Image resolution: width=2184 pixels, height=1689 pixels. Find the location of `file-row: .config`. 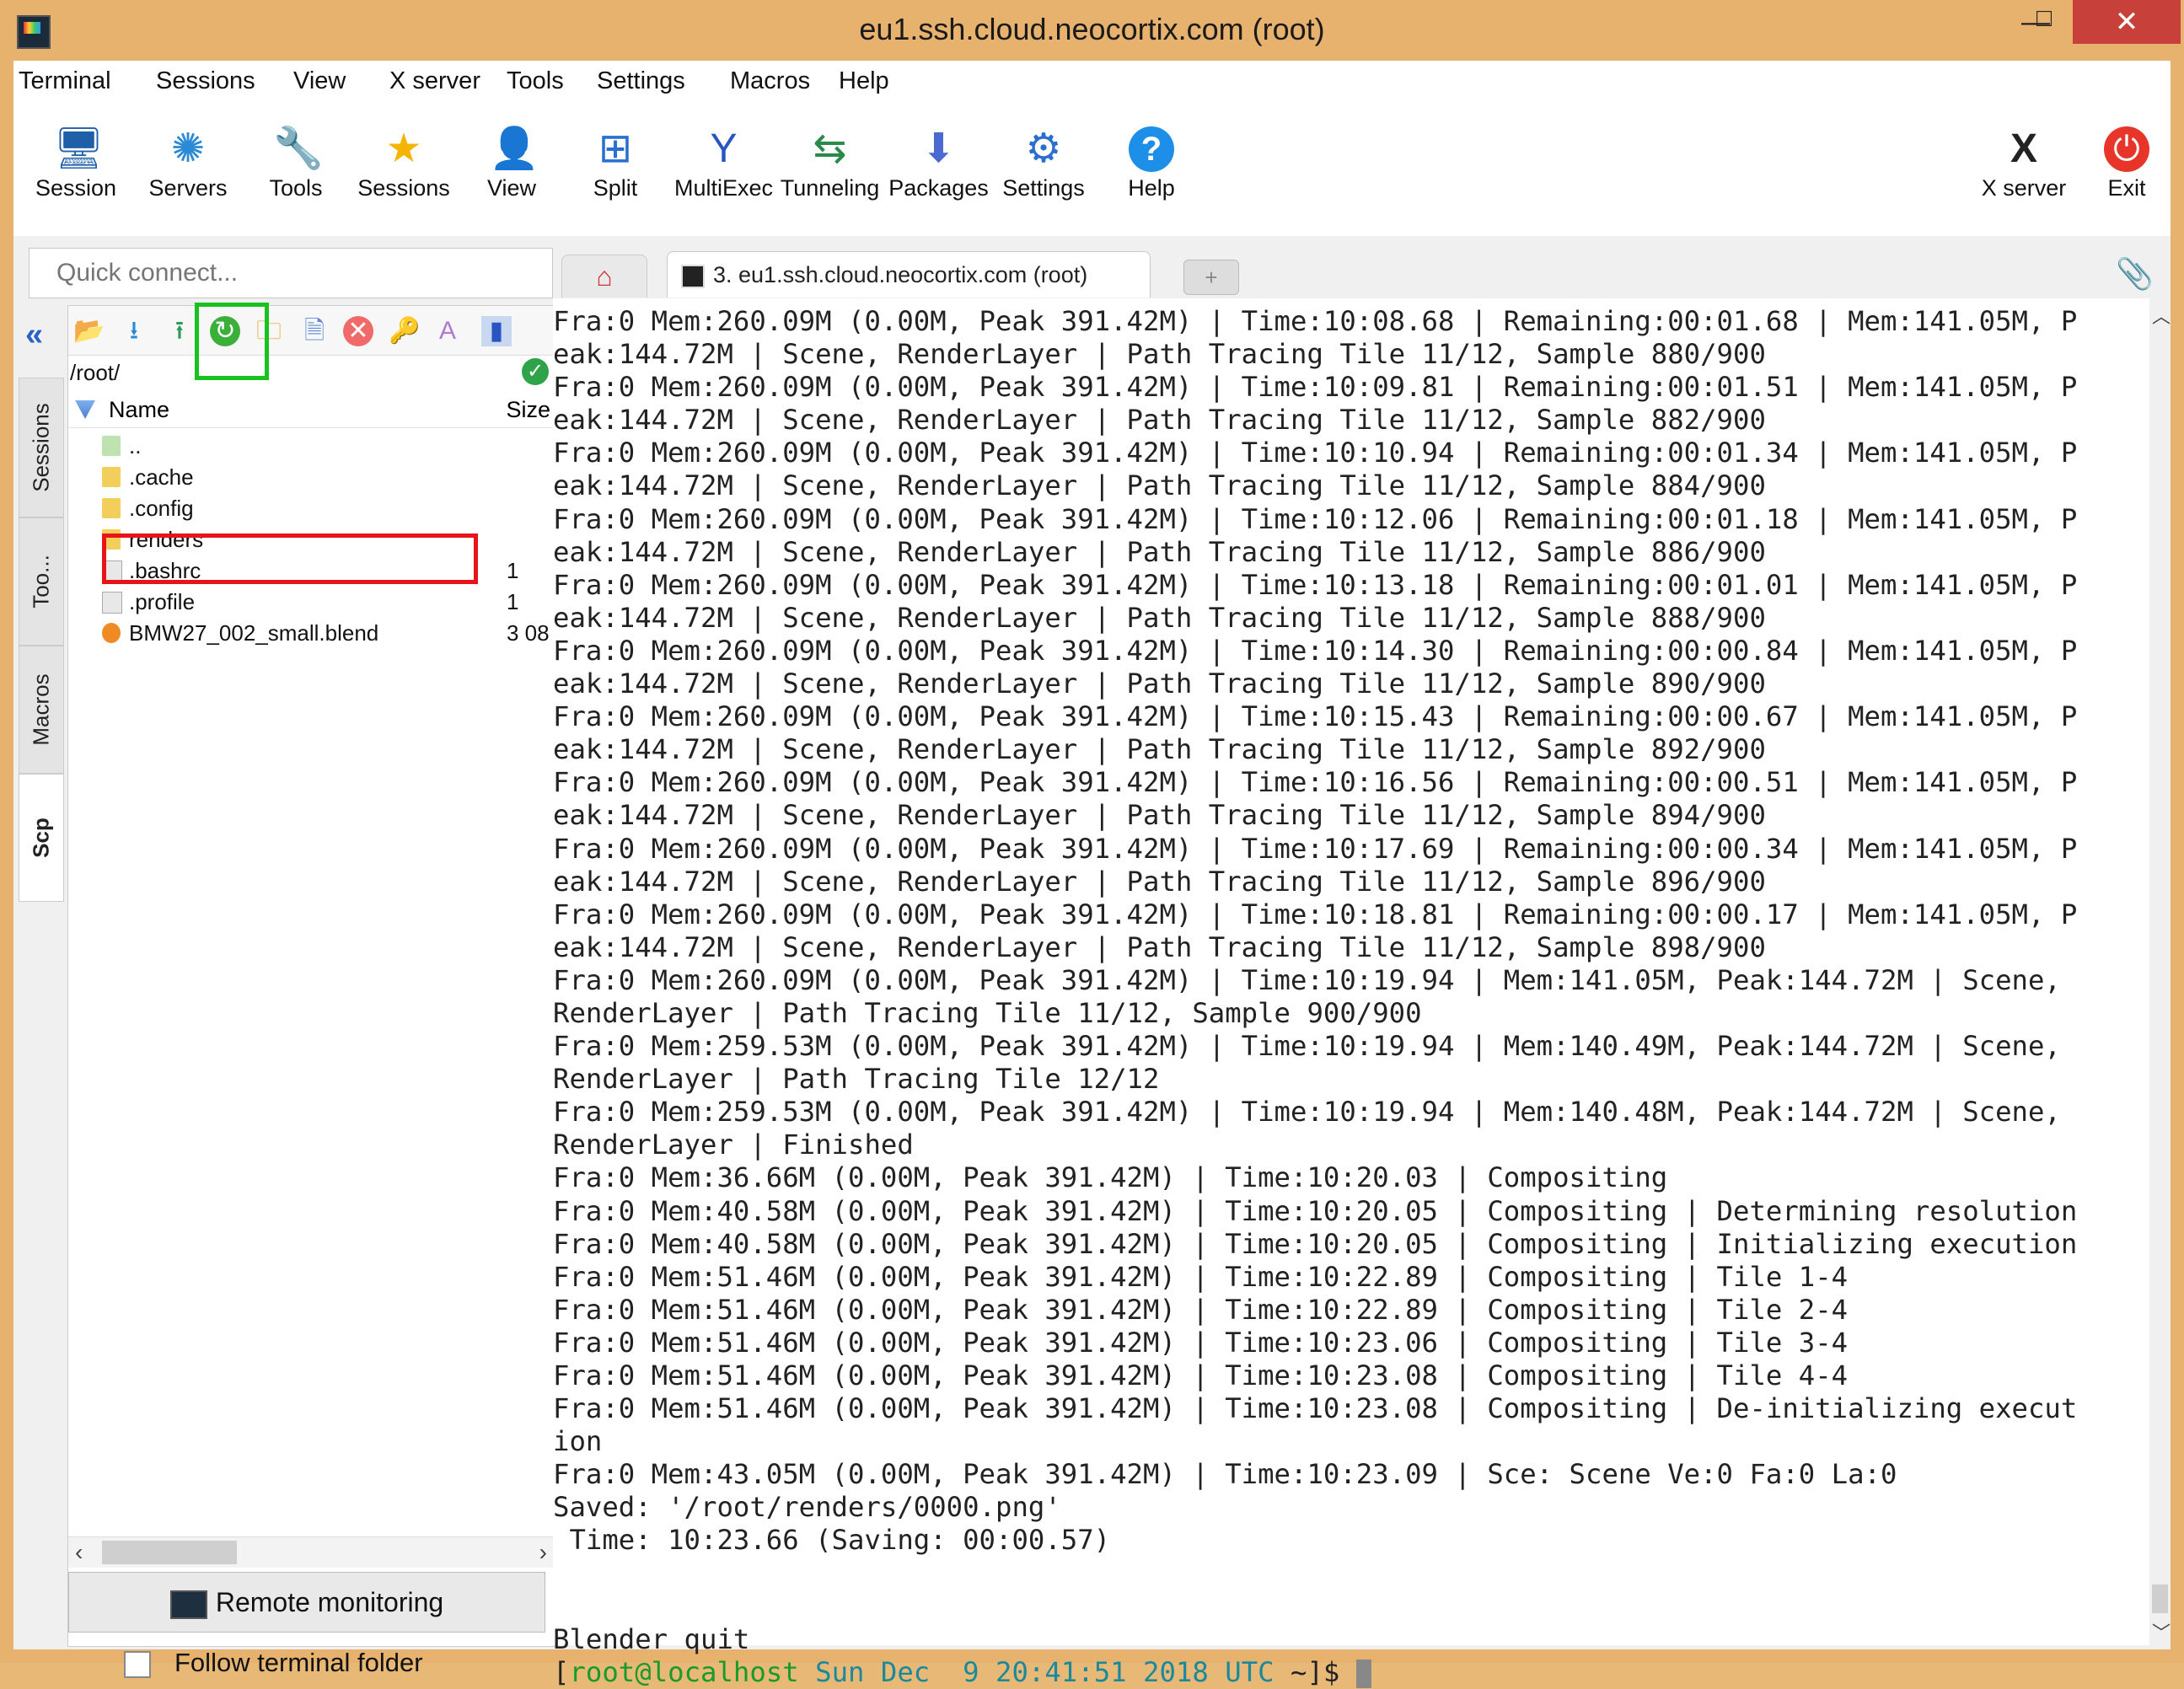

file-row: .config is located at coordinates (311, 508).